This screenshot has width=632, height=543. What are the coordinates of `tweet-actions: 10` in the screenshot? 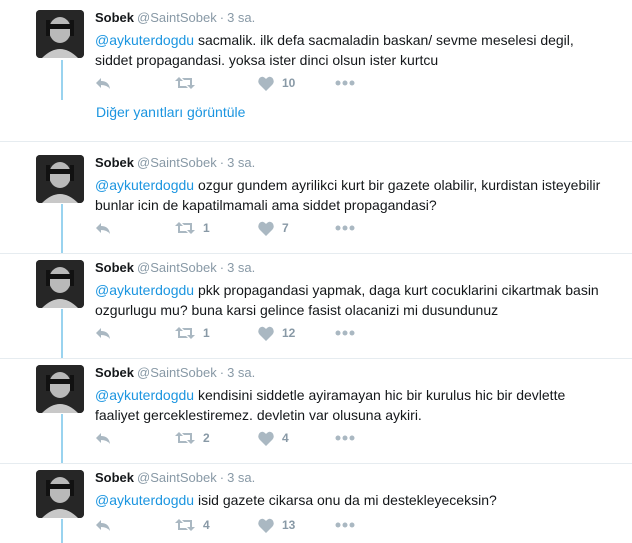 It's located at (245, 83).